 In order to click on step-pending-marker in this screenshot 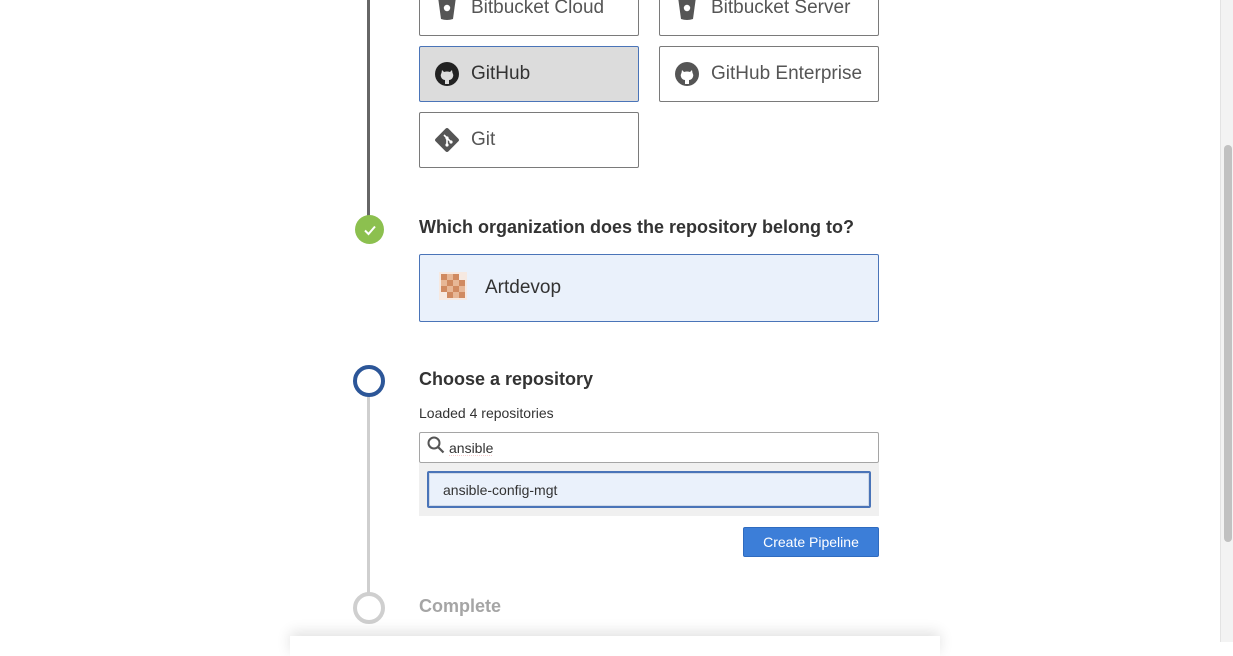, I will do `click(369, 608)`.